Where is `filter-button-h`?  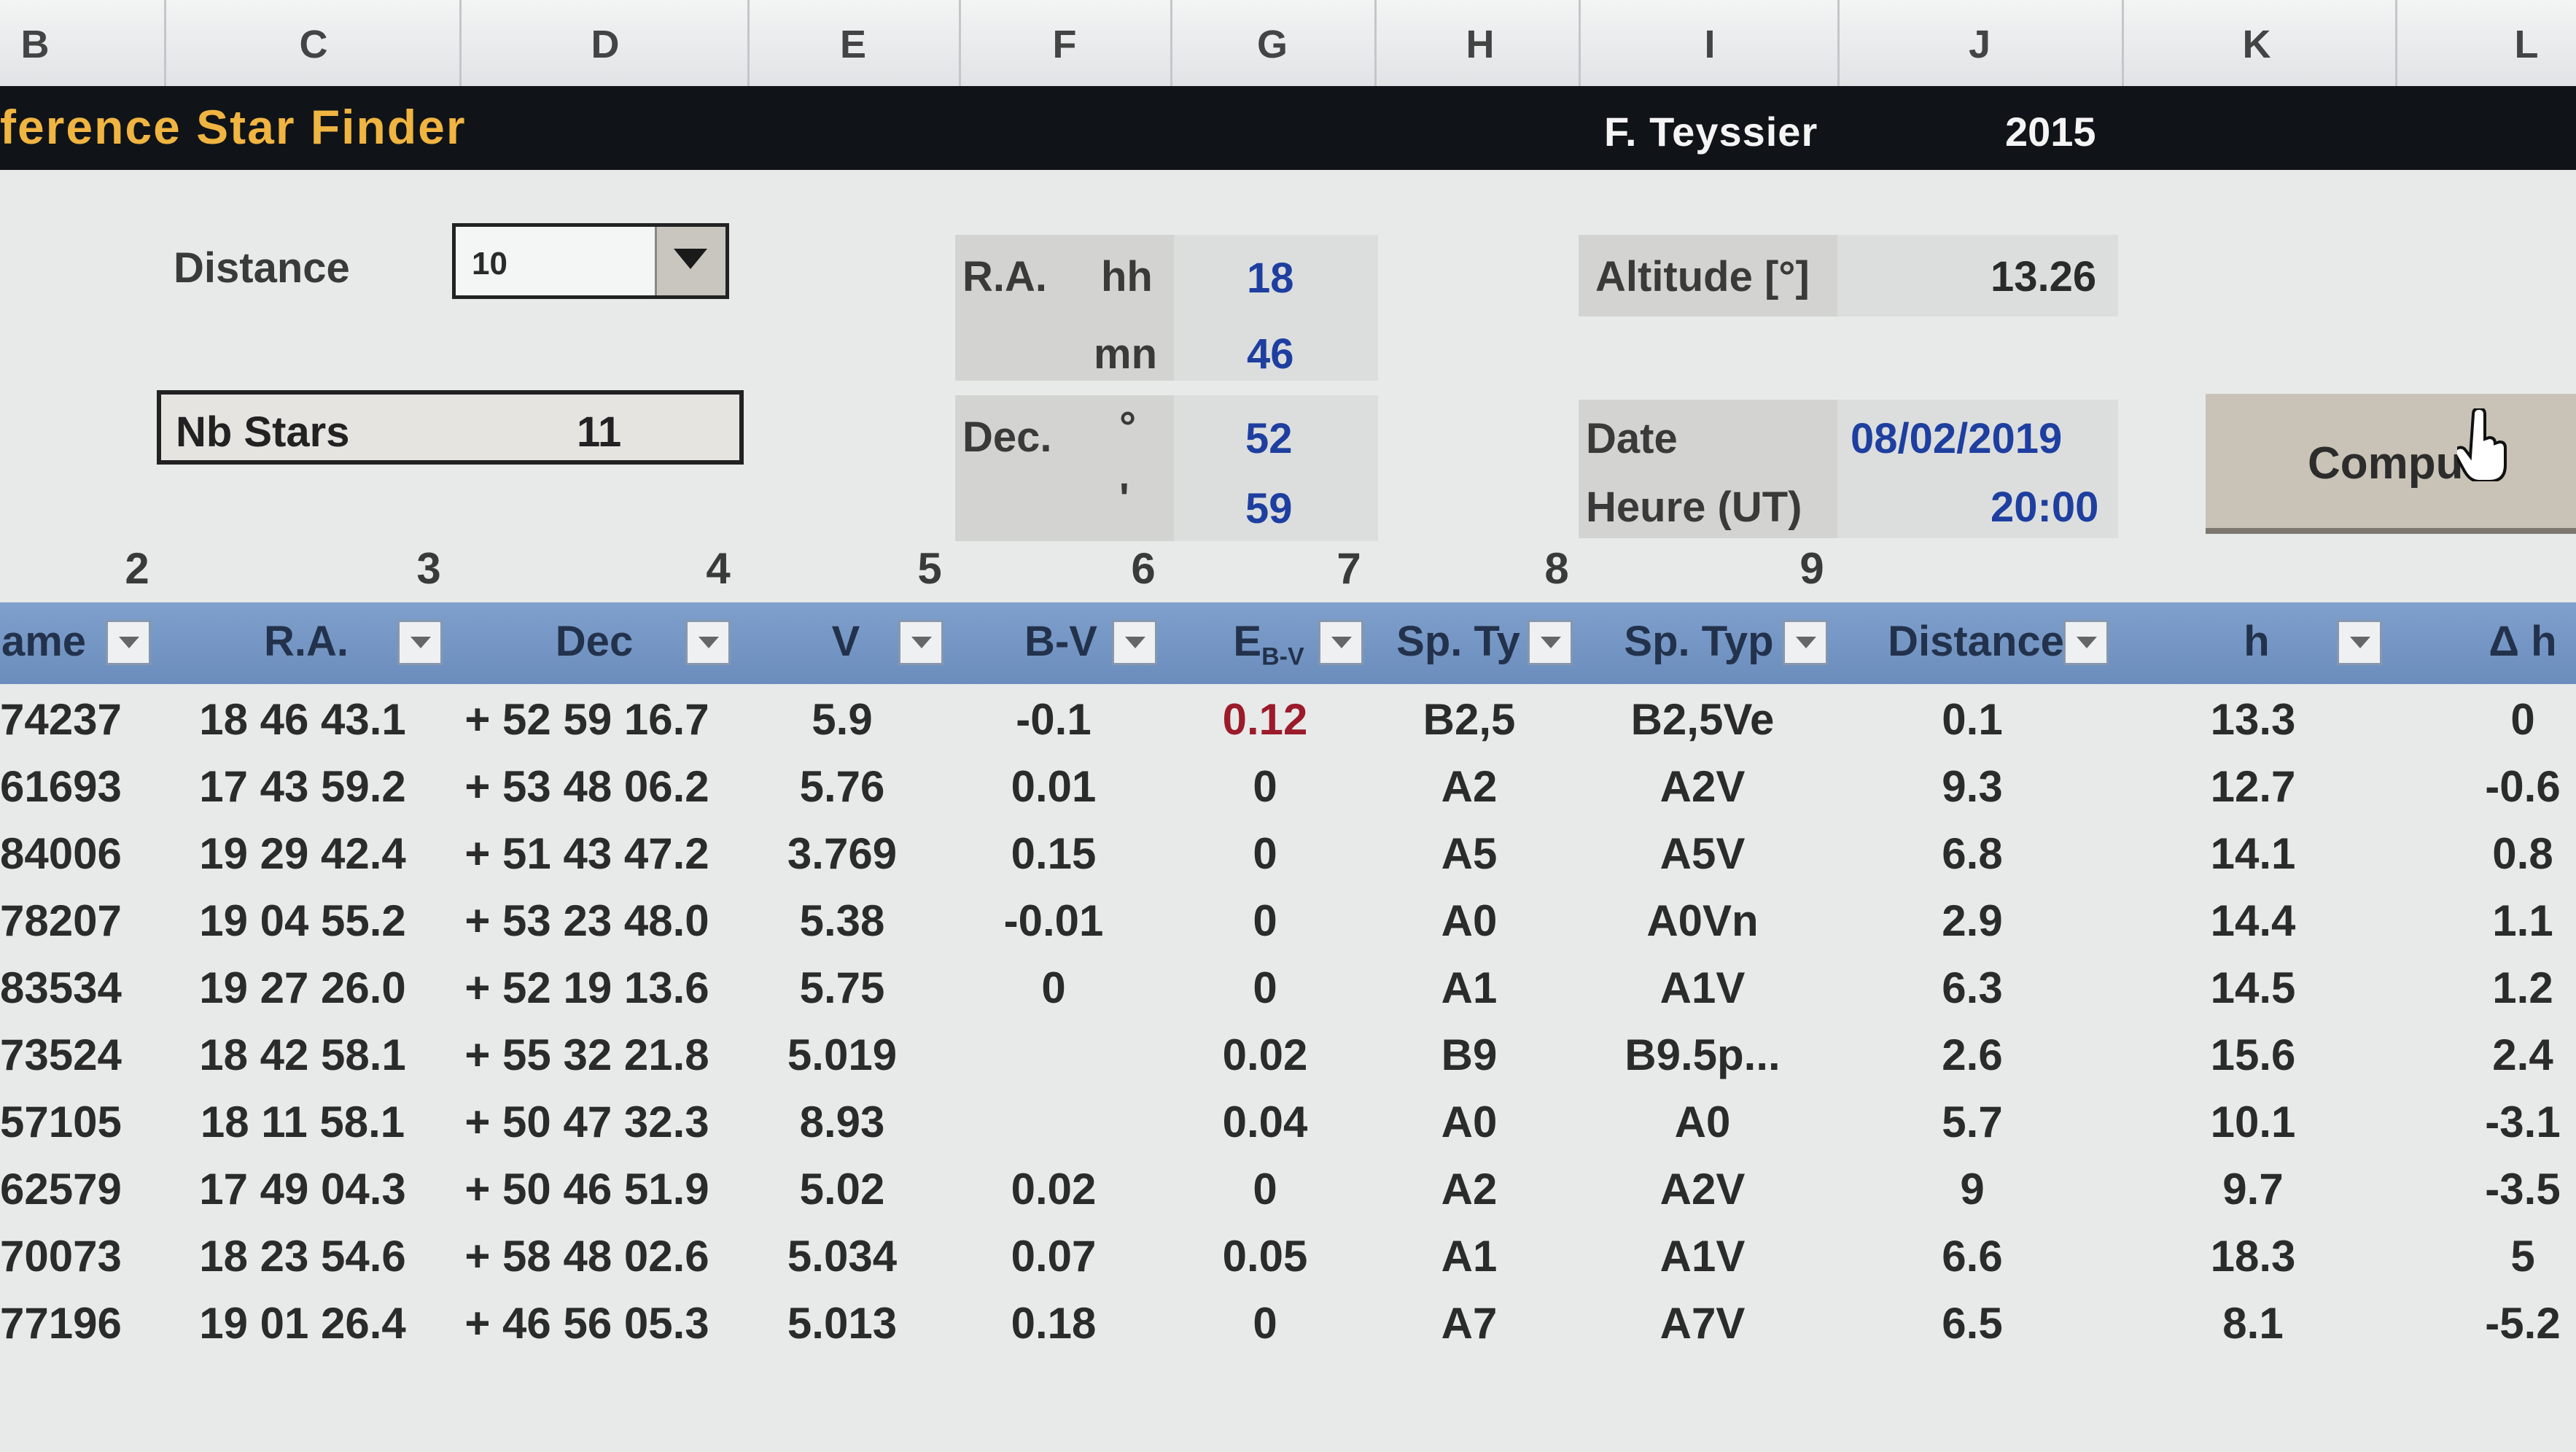 filter-button-h is located at coordinates (2359, 642).